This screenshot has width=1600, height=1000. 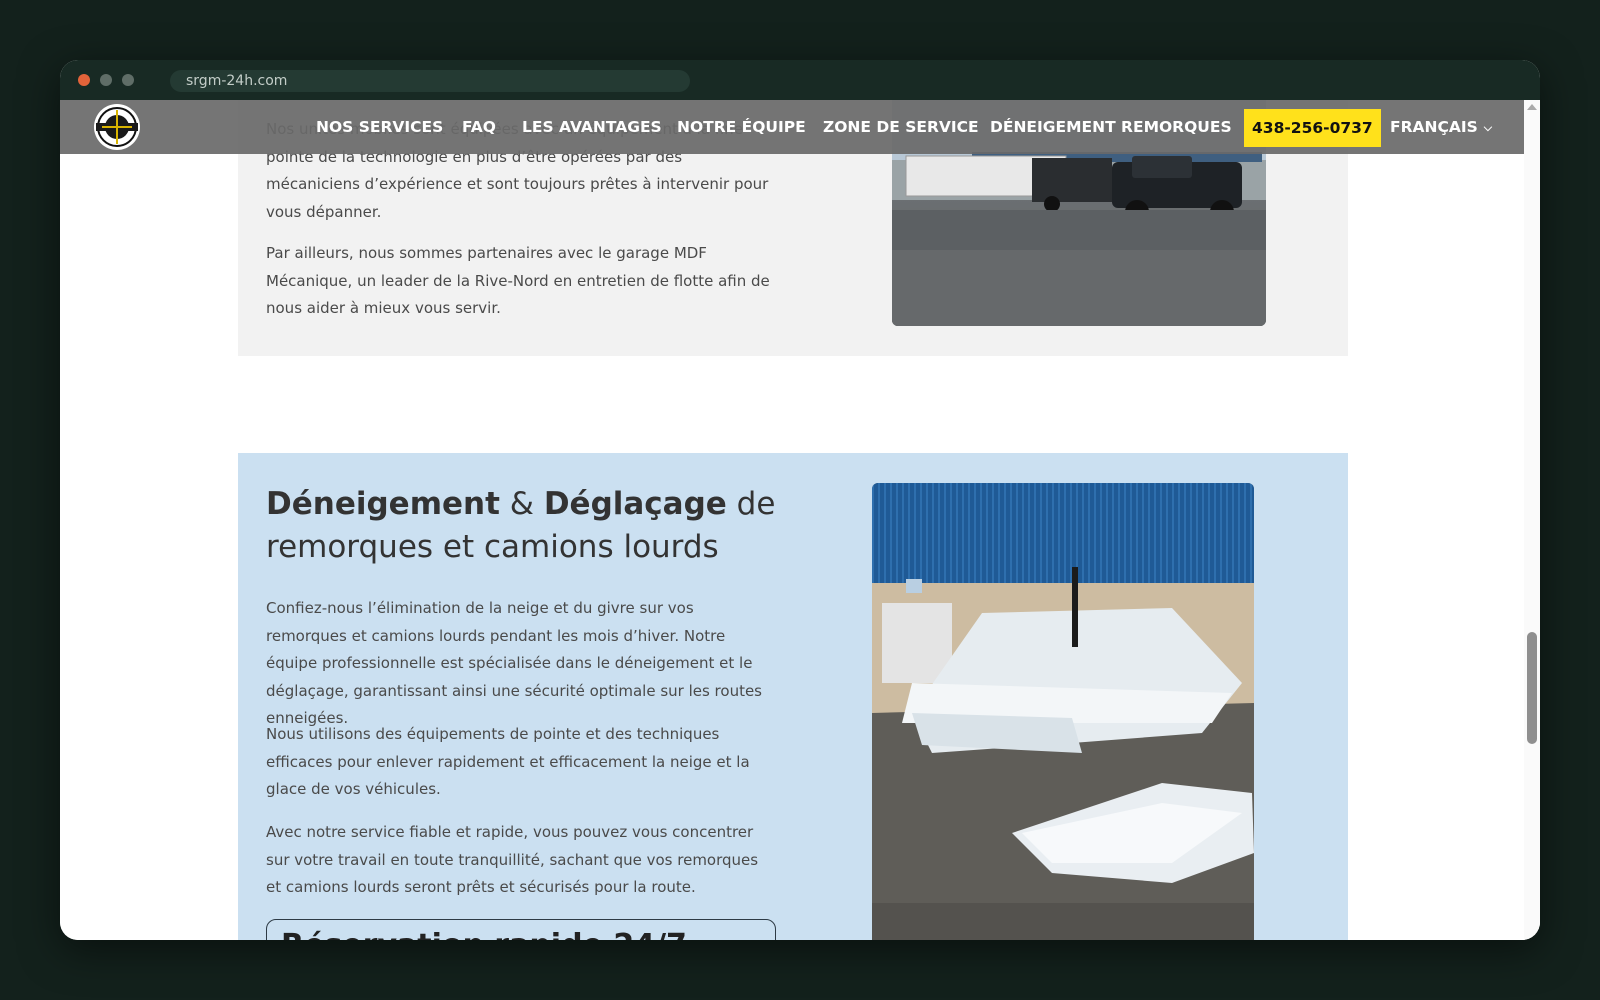 I want to click on scrollbar-thumb, so click(x=1532, y=688).